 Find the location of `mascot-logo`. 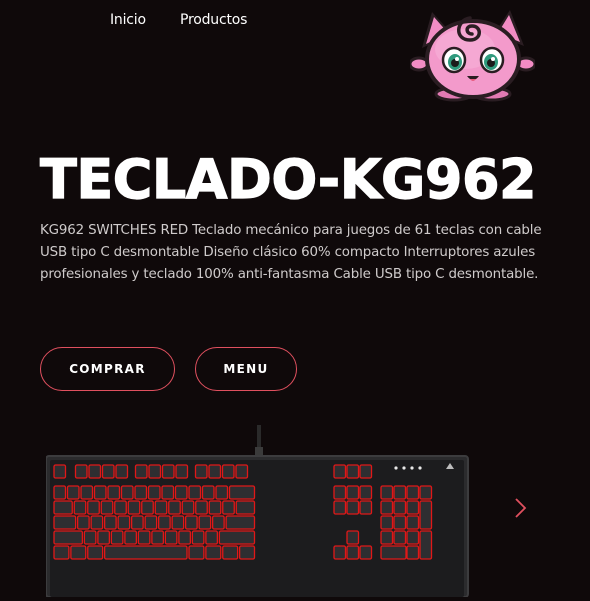

mascot-logo is located at coordinates (472, 53).